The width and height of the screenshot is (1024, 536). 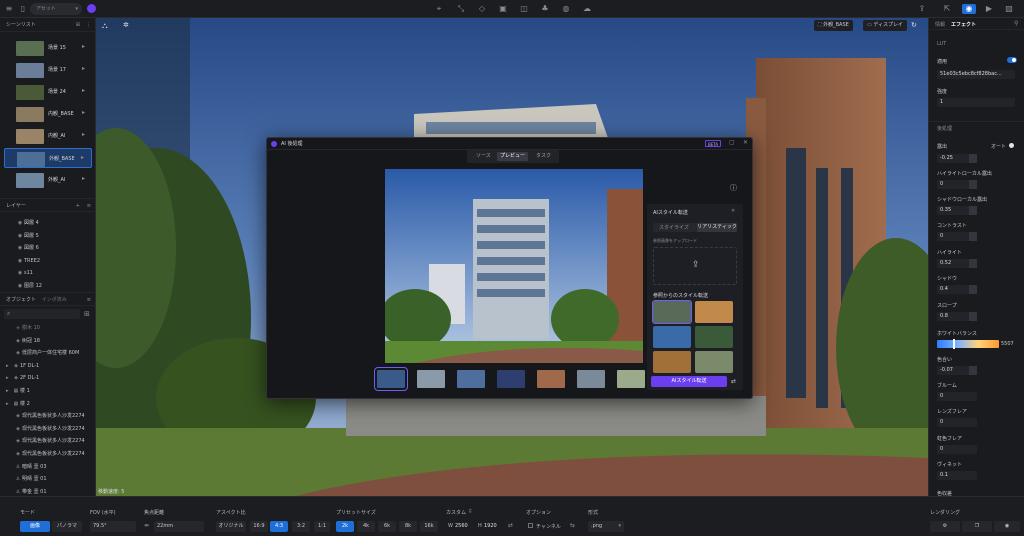 I want to click on lens-flare-input: 0, so click(x=957, y=422).